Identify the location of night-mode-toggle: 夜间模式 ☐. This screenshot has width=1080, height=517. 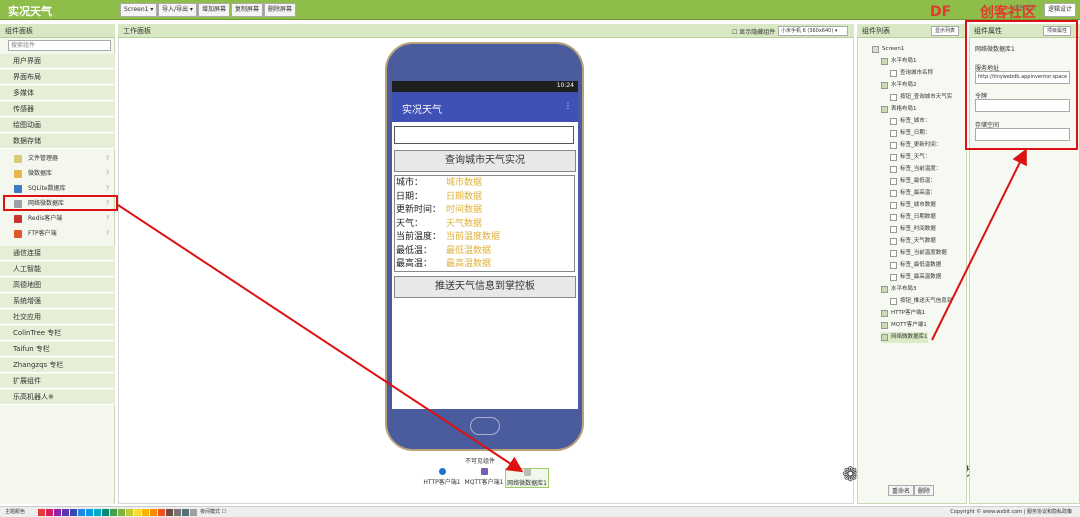
(213, 512).